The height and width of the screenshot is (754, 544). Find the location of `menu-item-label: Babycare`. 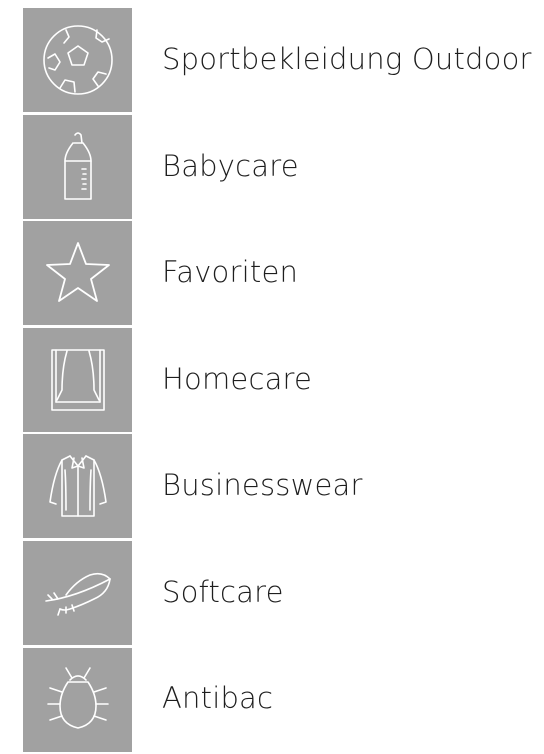

menu-item-label: Babycare is located at coordinates (230, 165).